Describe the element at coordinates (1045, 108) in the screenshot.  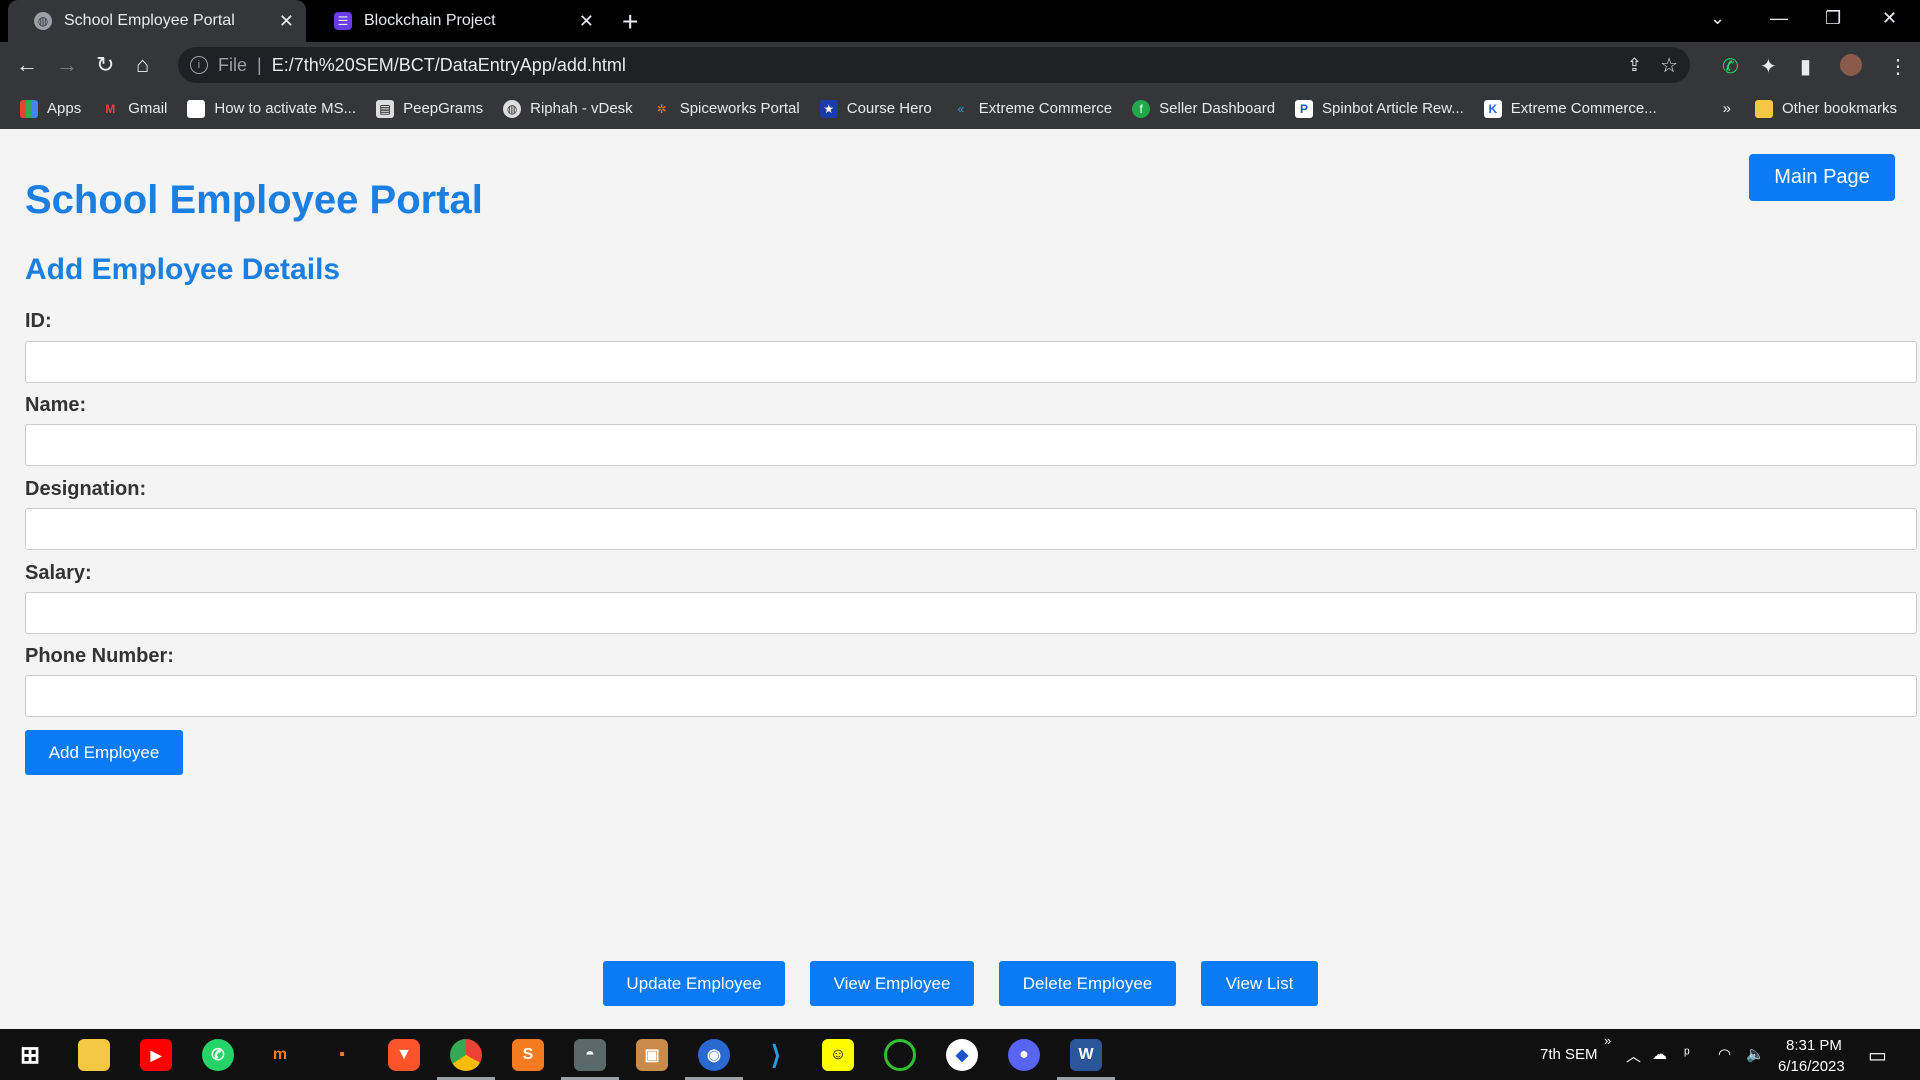
I see `bookmark-label: Extreme Commerce` at that location.